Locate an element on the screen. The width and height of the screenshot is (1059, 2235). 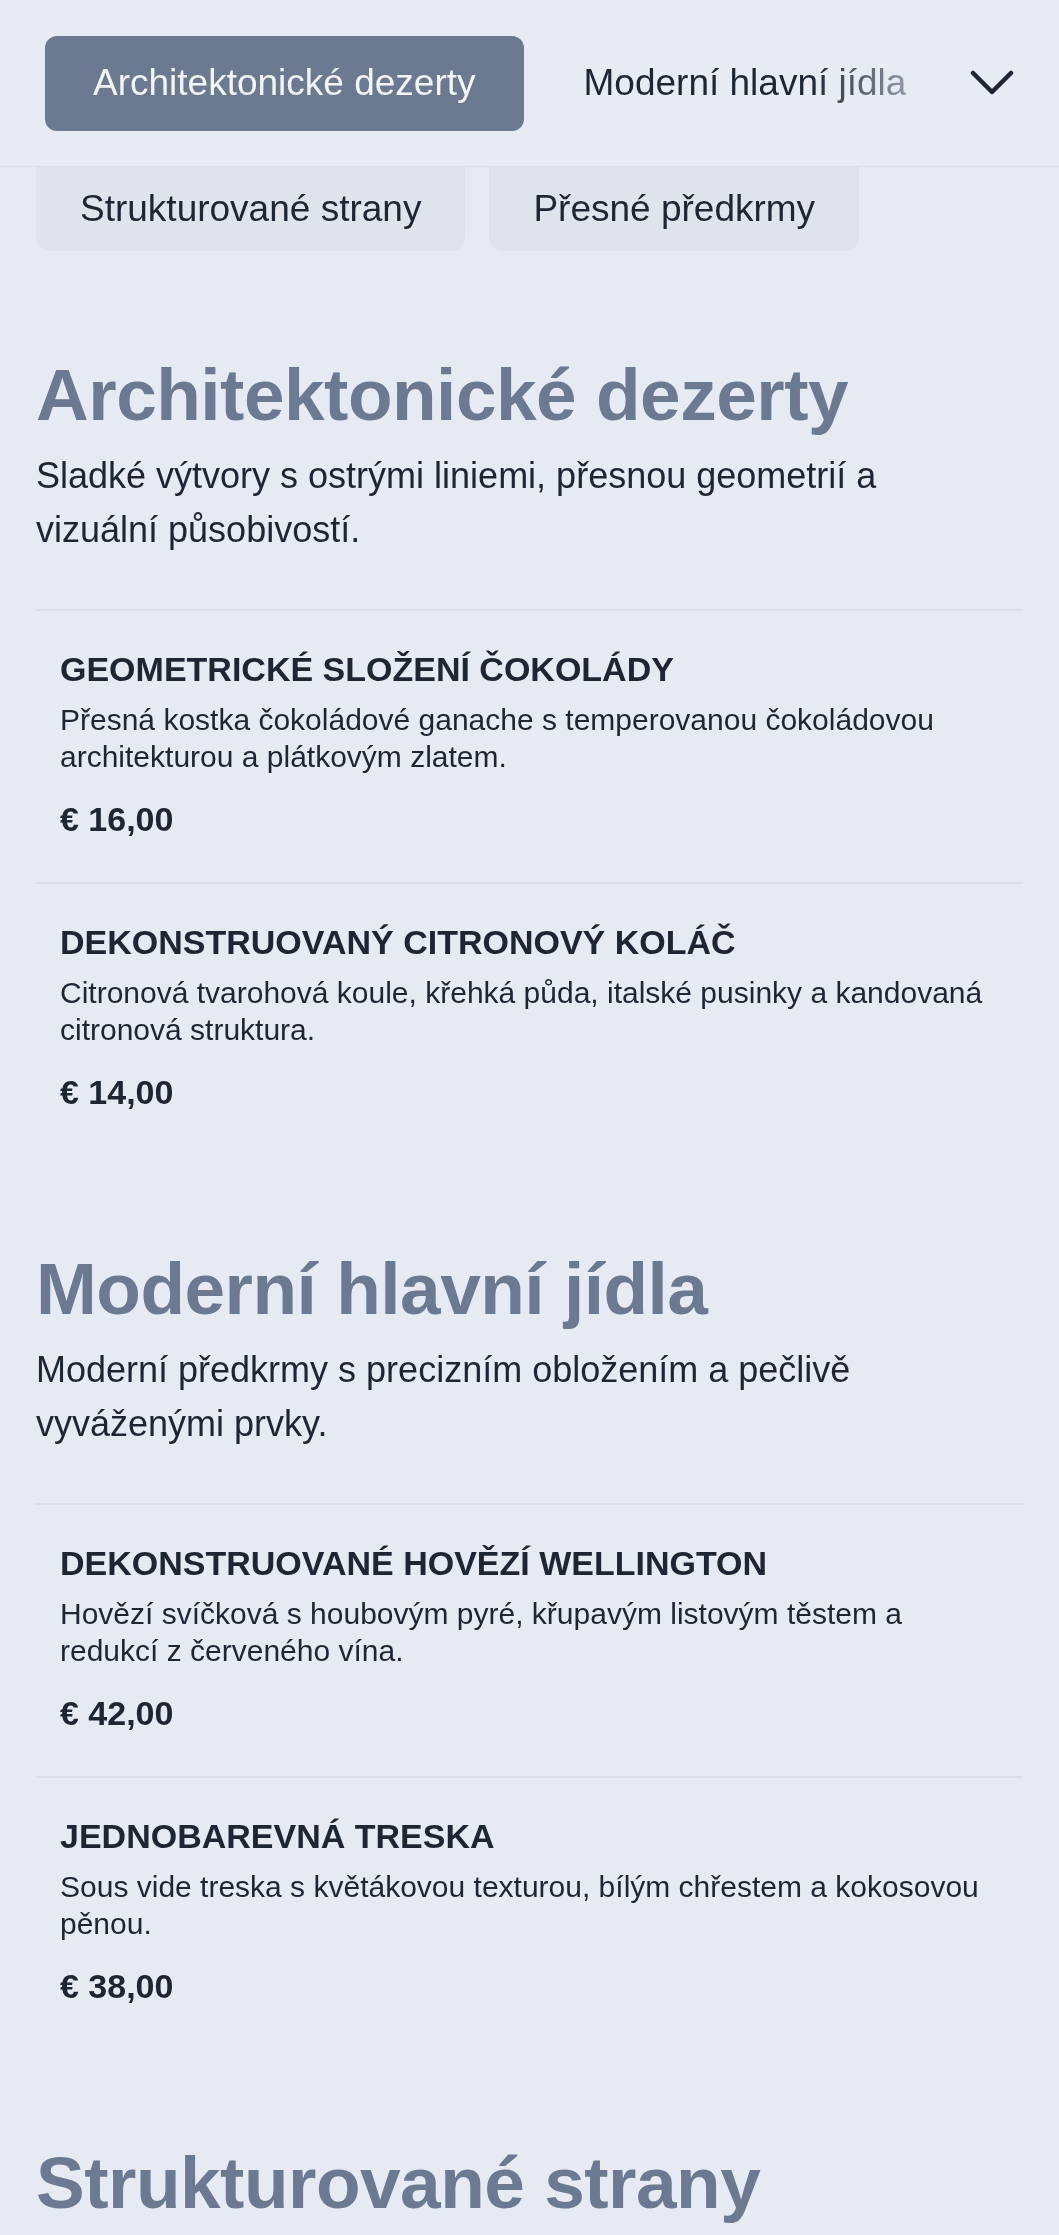
dish-name: DEKONSTRUOVANÝ CITRONOVÝ KOLÁČ is located at coordinates (398, 942).